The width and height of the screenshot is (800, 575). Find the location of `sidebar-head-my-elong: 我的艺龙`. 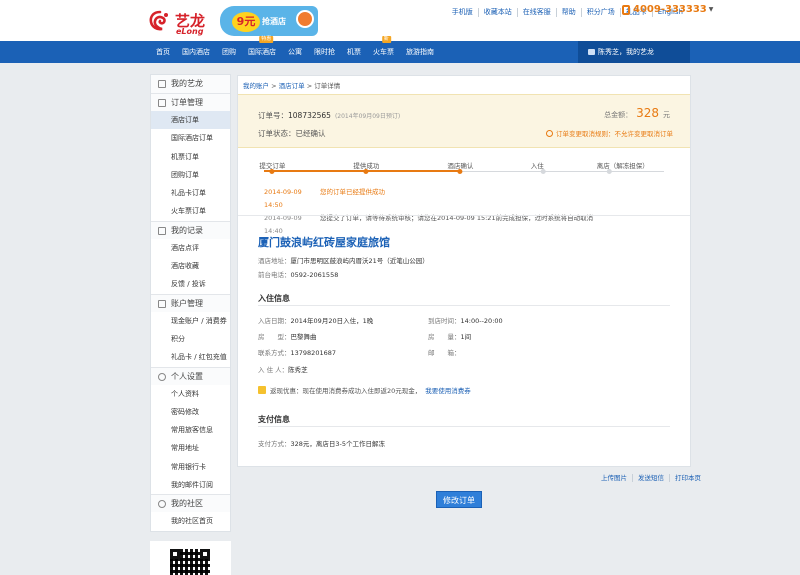

sidebar-head-my-elong: 我的艺龙 is located at coordinates (190, 84).